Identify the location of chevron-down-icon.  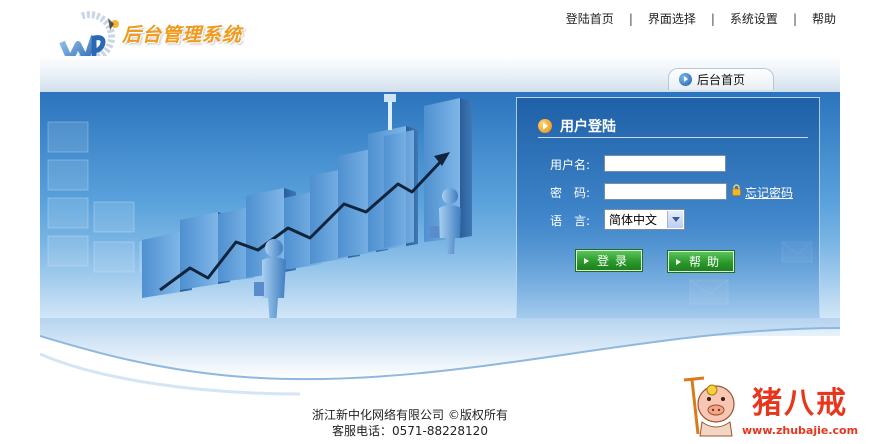
(675, 219).